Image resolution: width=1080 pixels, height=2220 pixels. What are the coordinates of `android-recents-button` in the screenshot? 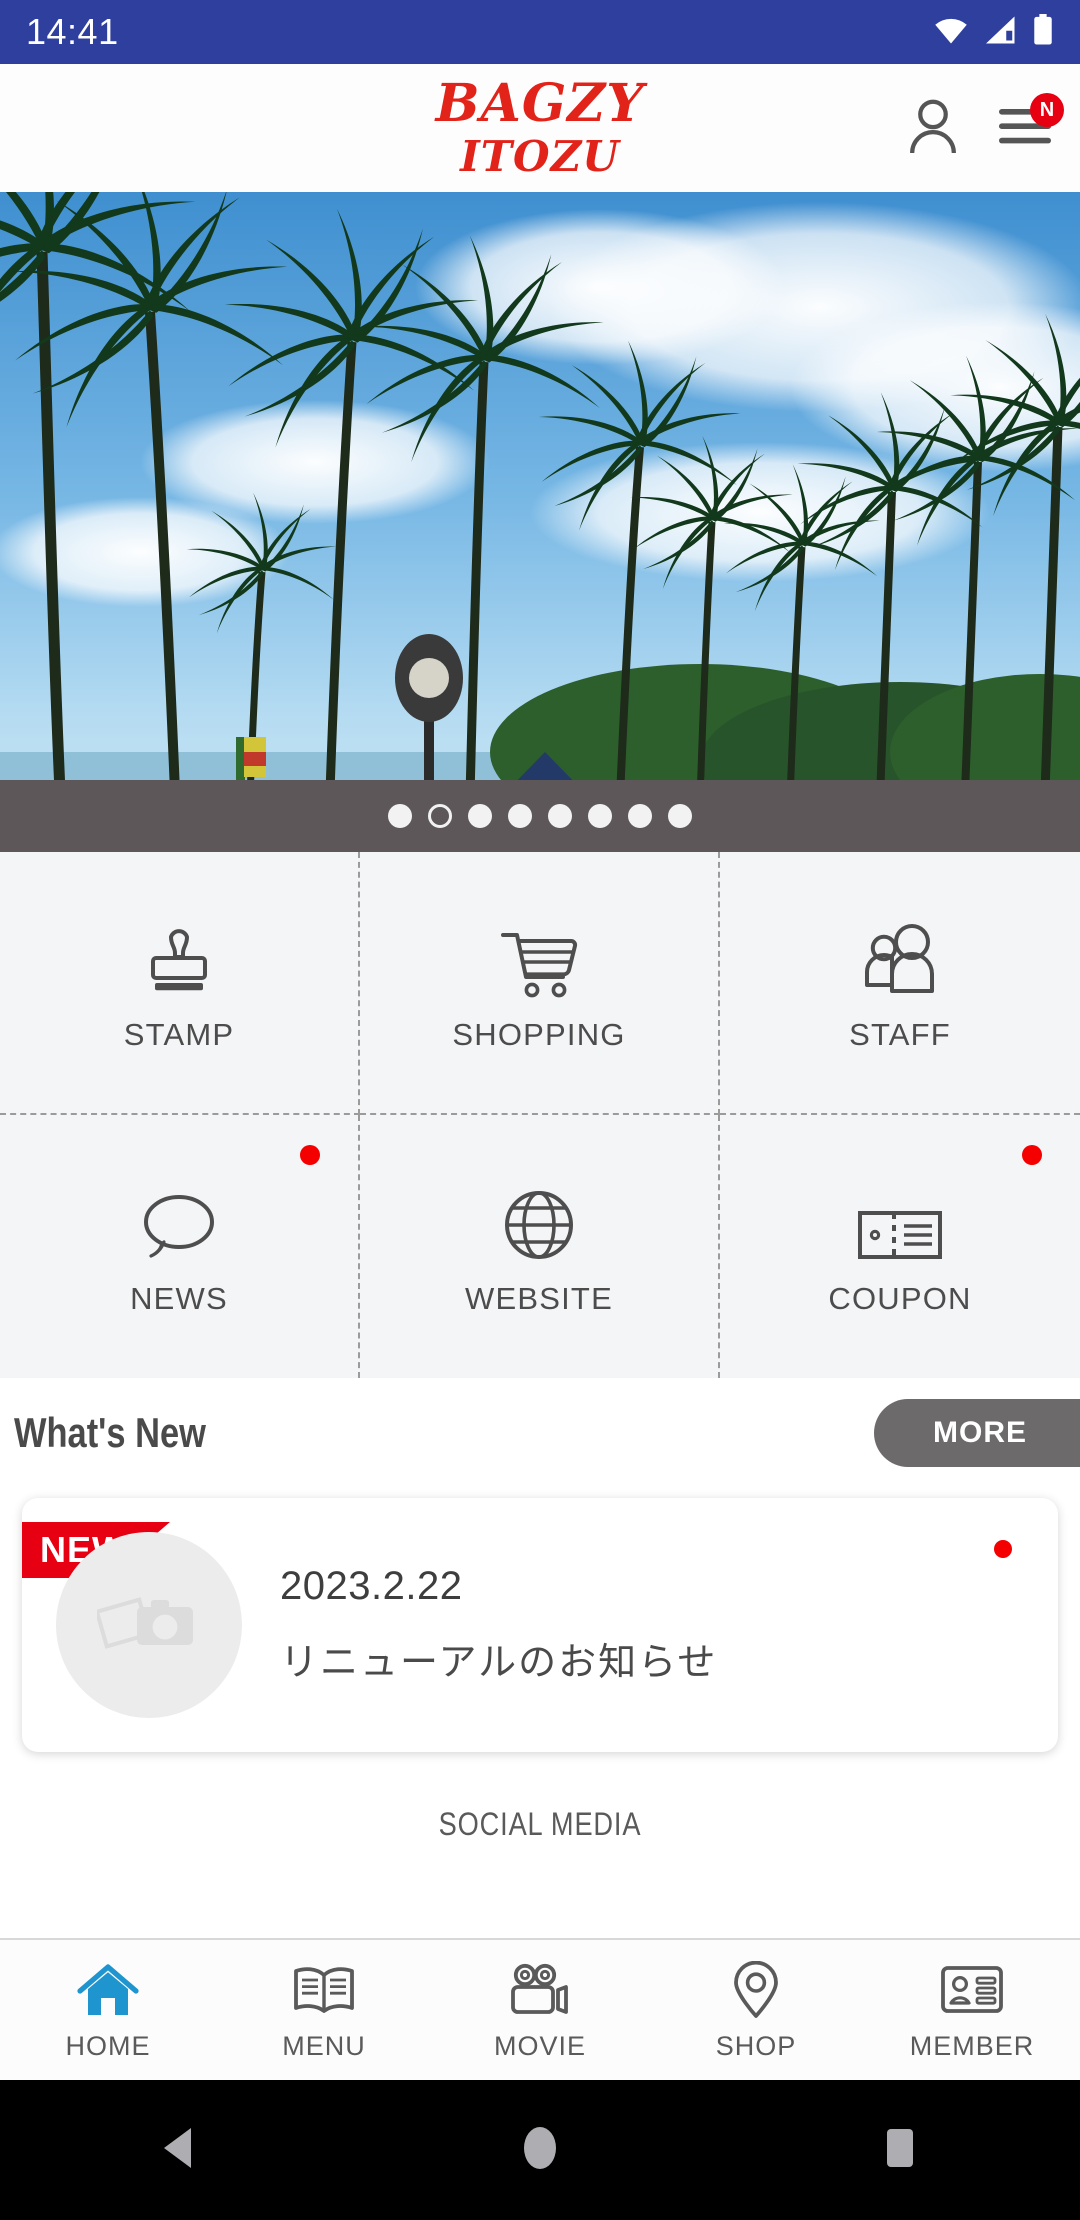 It's located at (900, 2150).